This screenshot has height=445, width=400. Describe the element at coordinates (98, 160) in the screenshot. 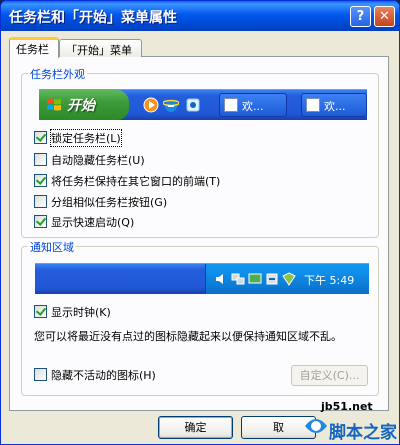

I see `auto-hide-label: 自动隐藏任务栏(U)` at that location.